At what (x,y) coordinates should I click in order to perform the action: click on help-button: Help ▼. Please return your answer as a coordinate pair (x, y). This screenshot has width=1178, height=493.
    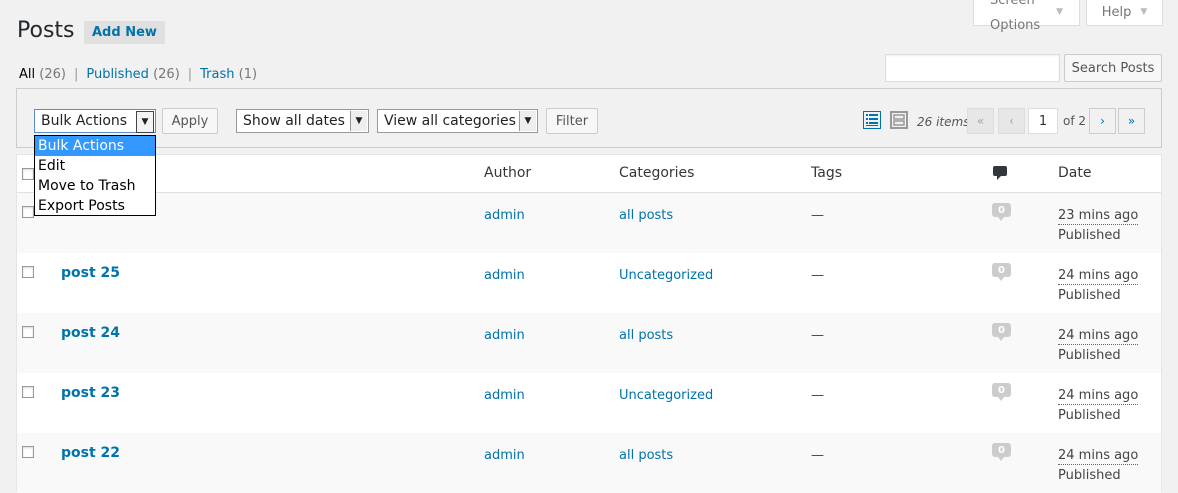
    Looking at the image, I should click on (1124, 13).